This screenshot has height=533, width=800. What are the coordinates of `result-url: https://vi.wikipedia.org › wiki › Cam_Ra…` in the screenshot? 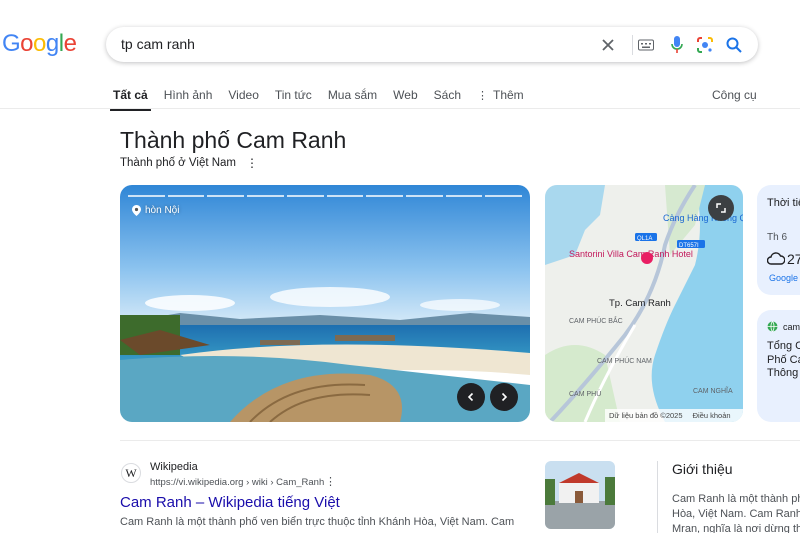 It's located at (237, 482).